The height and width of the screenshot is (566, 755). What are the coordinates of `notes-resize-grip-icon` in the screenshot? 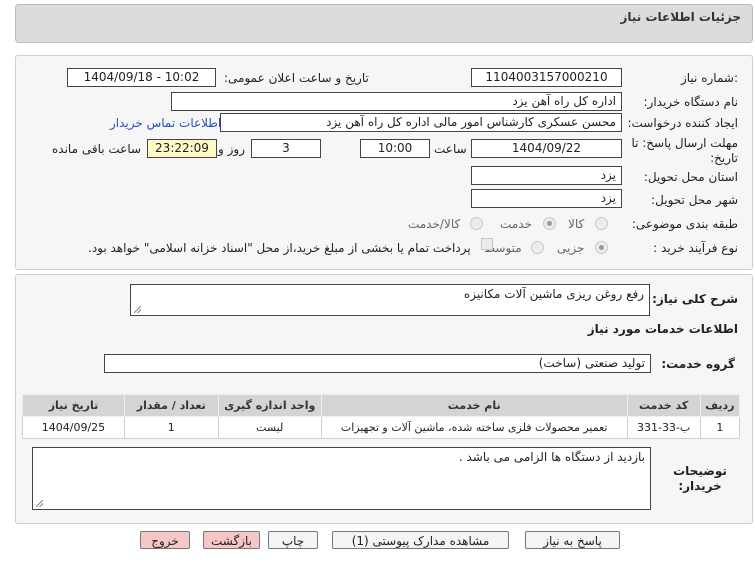 It's located at (39, 503).